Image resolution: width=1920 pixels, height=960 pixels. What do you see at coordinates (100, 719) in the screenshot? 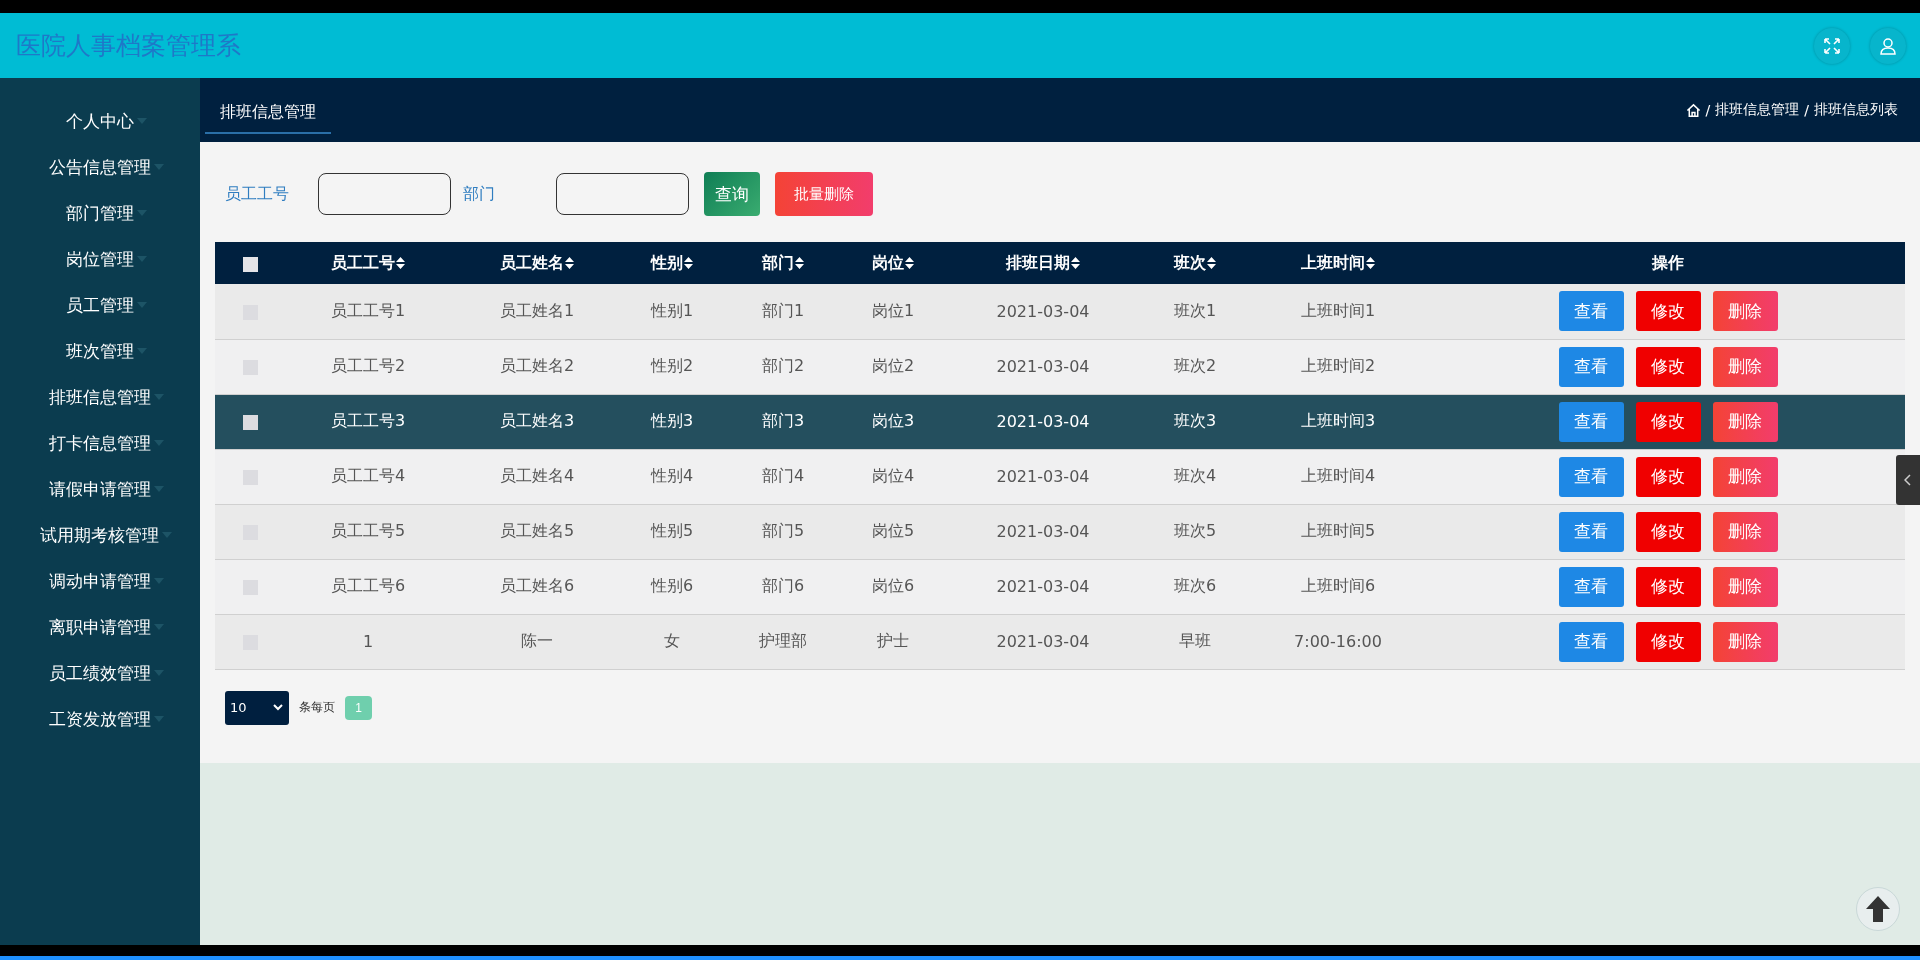
I see `sidebar-item: 工资发放管理` at bounding box center [100, 719].